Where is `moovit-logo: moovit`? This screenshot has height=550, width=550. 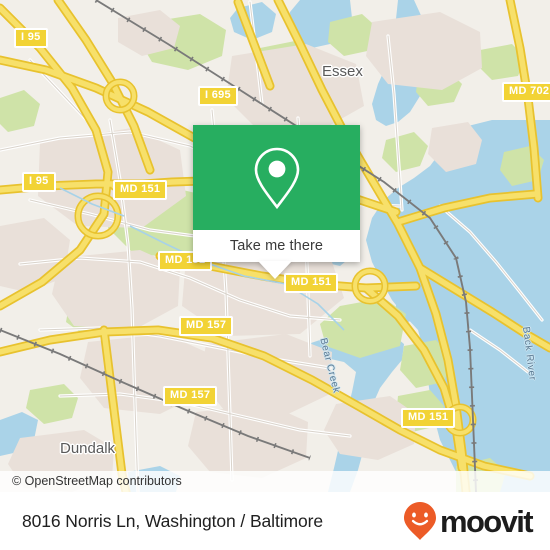
moovit-logo: moovit is located at coordinates (468, 521).